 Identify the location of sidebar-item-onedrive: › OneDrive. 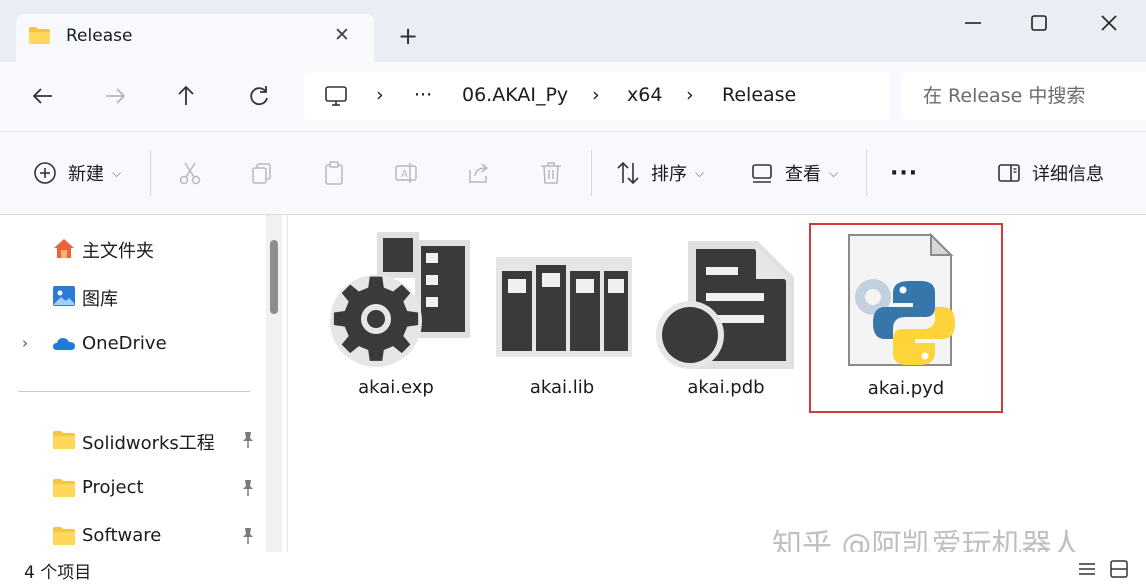
(134, 345).